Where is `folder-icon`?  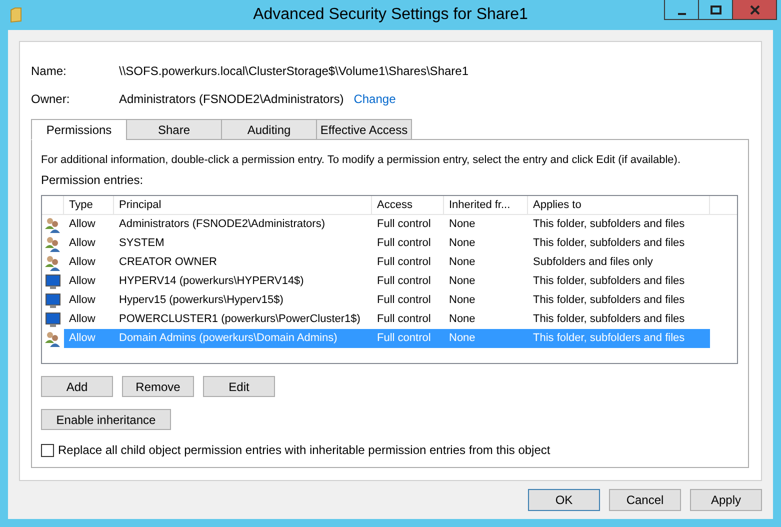
folder-icon is located at coordinates (16, 15).